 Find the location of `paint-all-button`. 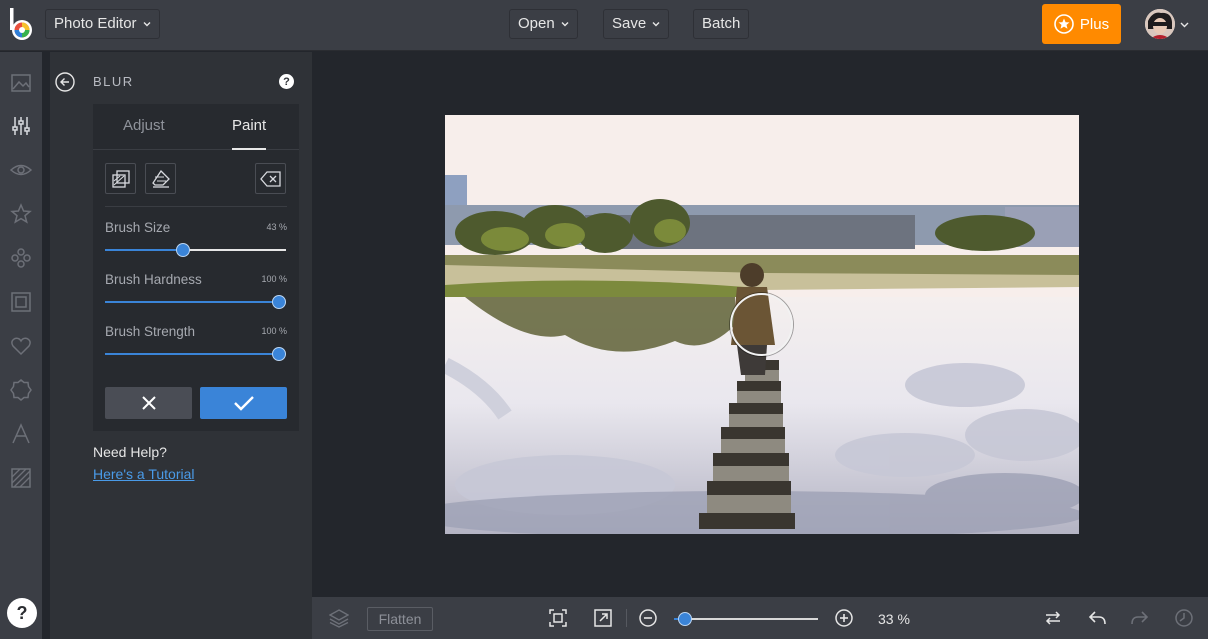

paint-all-button is located at coordinates (120, 178).